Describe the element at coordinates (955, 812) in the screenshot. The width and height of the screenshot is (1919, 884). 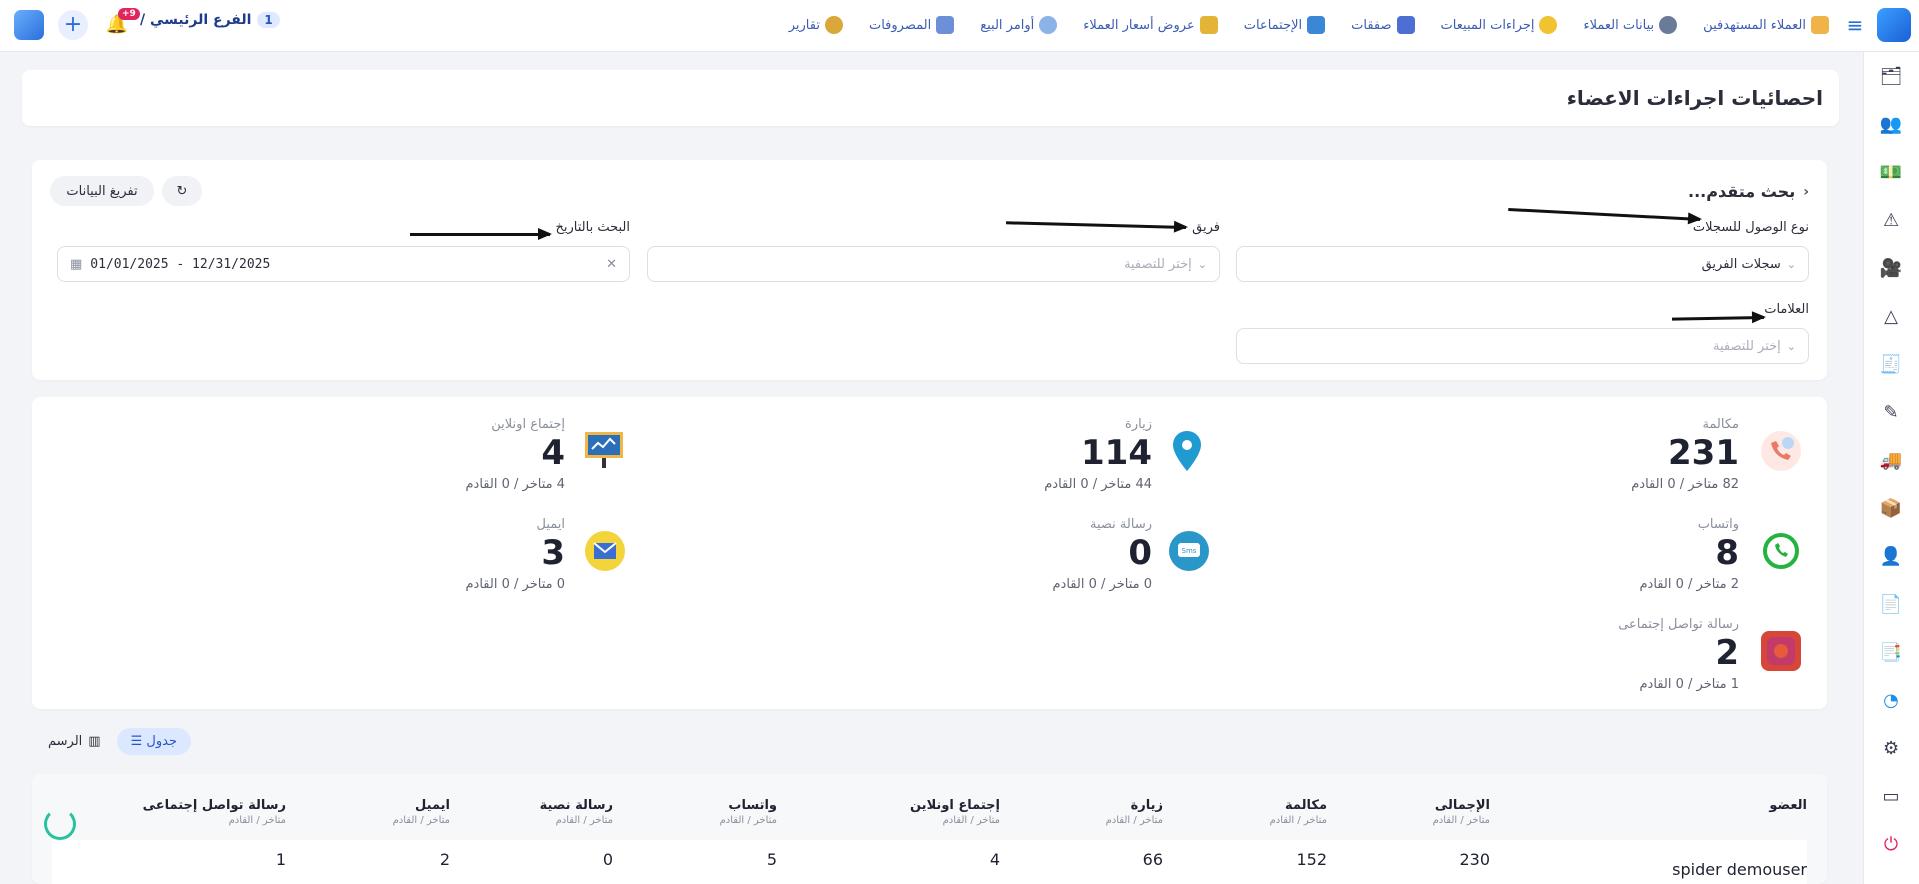
I see `column-header: إجتماع اونلاين متاخر / القادم` at that location.